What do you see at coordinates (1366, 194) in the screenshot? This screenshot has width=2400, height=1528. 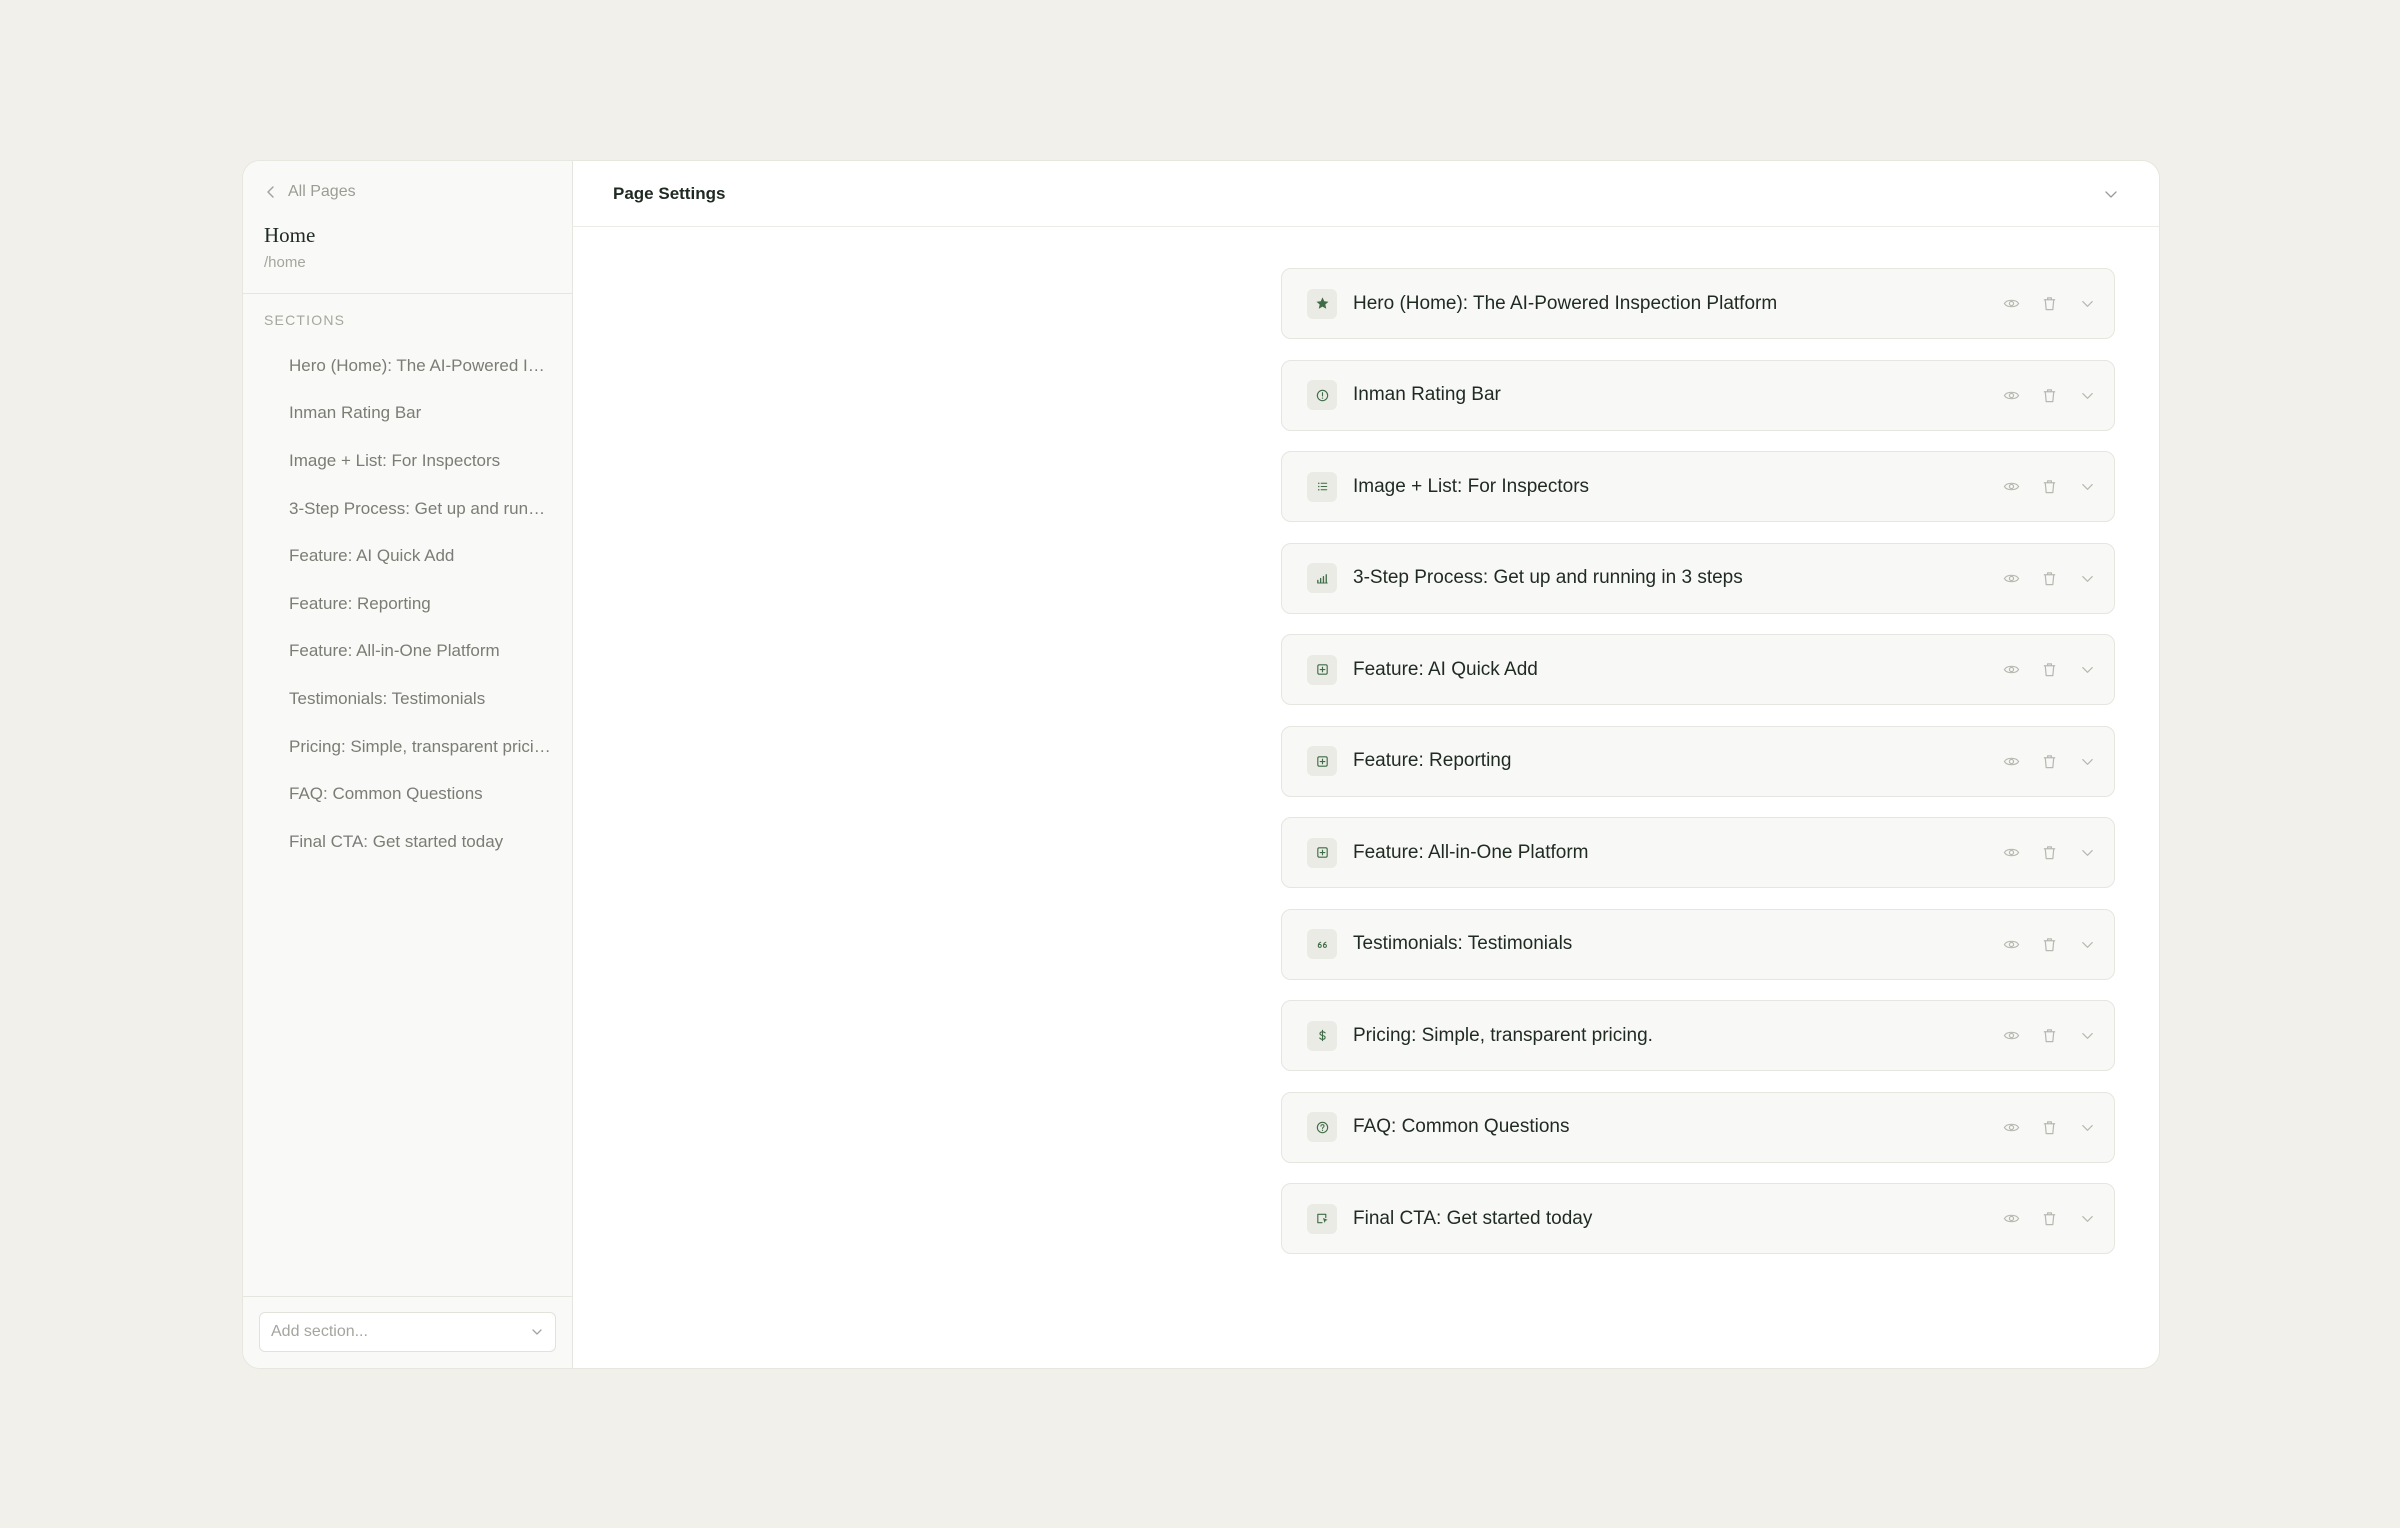 I see `page-settings-header: Page Settings` at bounding box center [1366, 194].